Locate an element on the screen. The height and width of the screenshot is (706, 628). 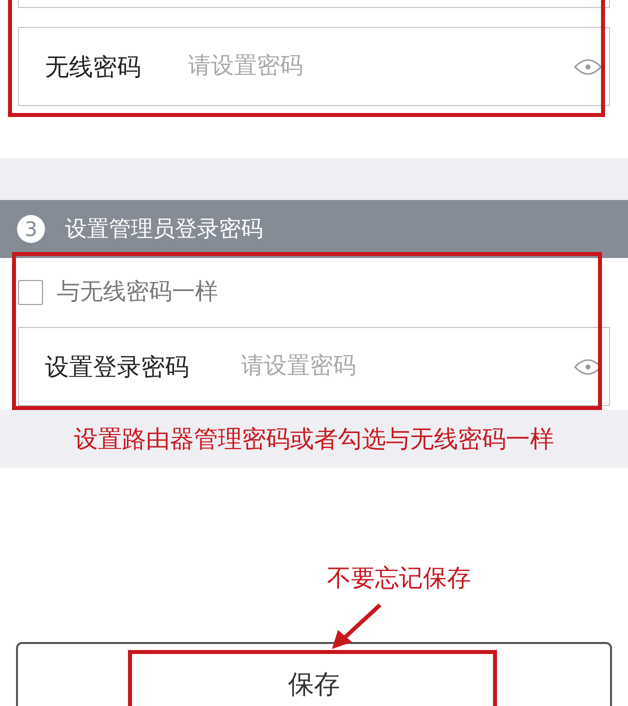
password-field: 无线密码 请设置密码 is located at coordinates (314, 66).